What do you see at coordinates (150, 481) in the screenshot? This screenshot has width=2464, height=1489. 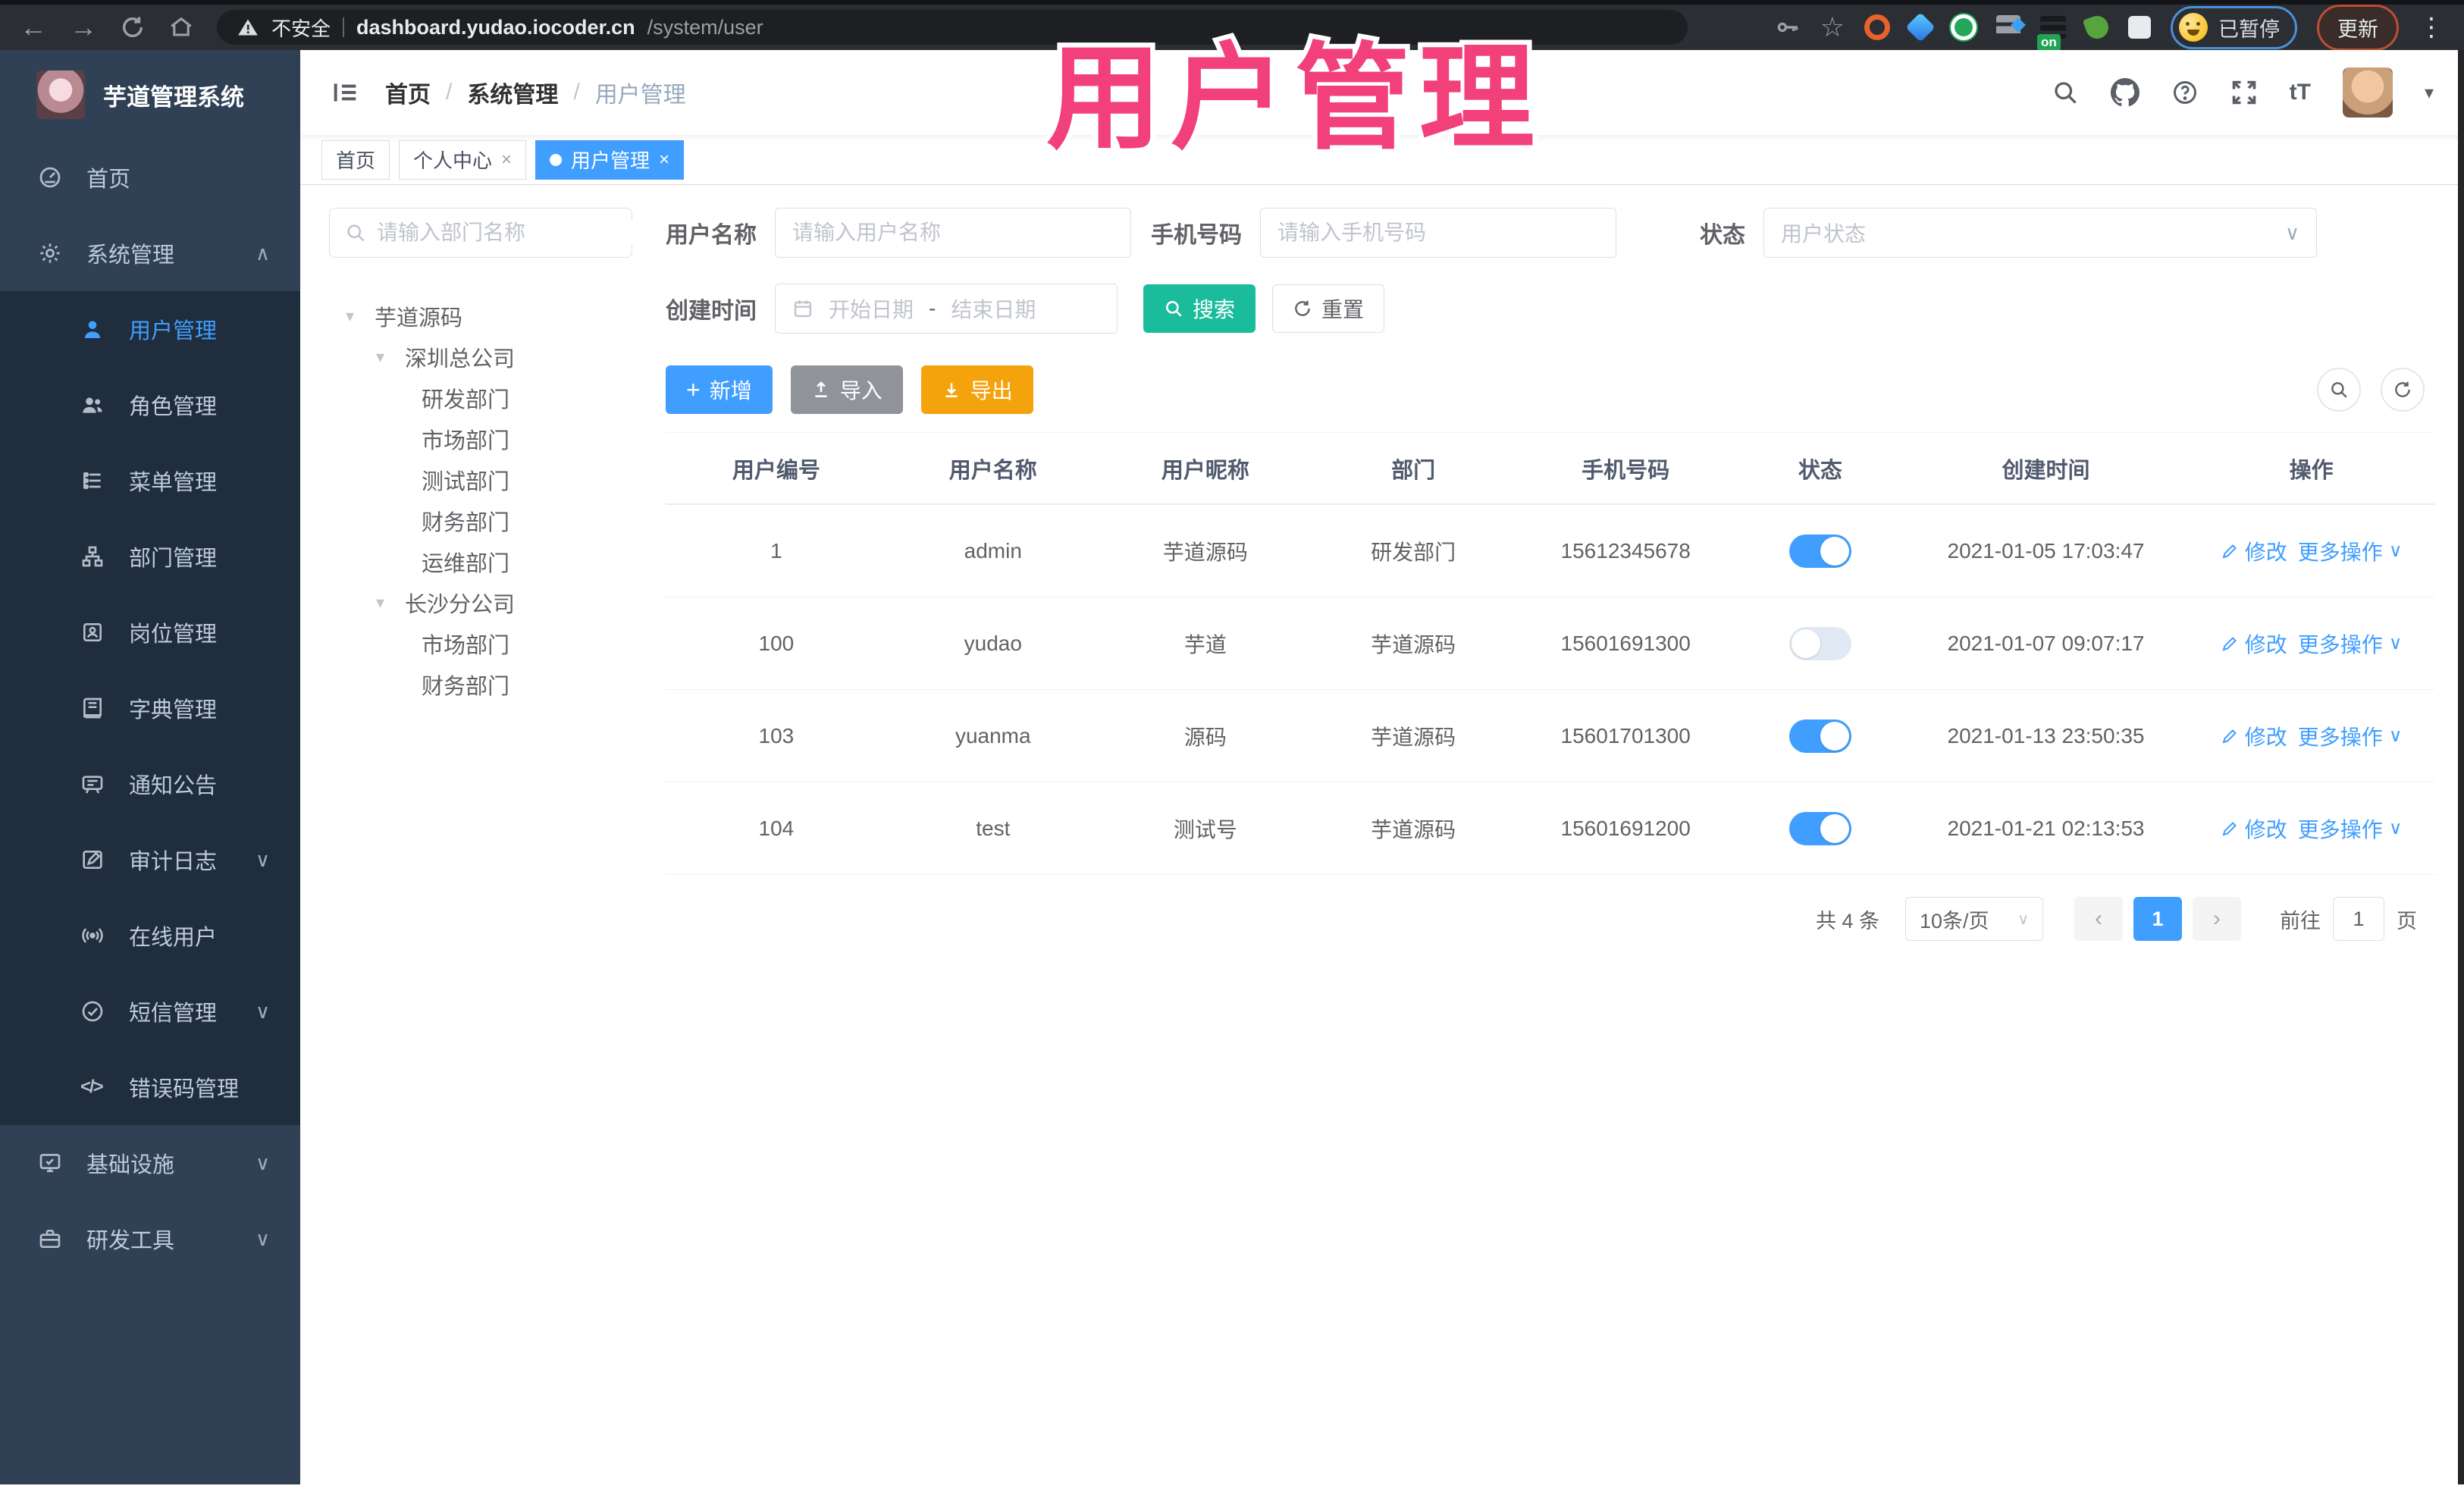 I see `sidebar-item-menu-mgmt: 菜单管理` at bounding box center [150, 481].